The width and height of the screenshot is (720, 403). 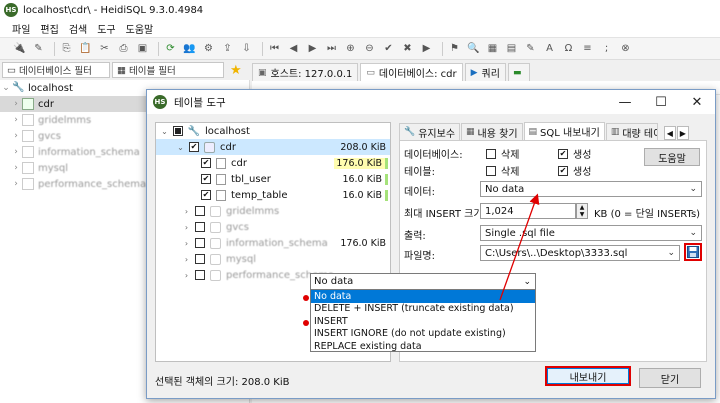 I want to click on tab-query: ▶ 쿼리, so click(x=485, y=72).